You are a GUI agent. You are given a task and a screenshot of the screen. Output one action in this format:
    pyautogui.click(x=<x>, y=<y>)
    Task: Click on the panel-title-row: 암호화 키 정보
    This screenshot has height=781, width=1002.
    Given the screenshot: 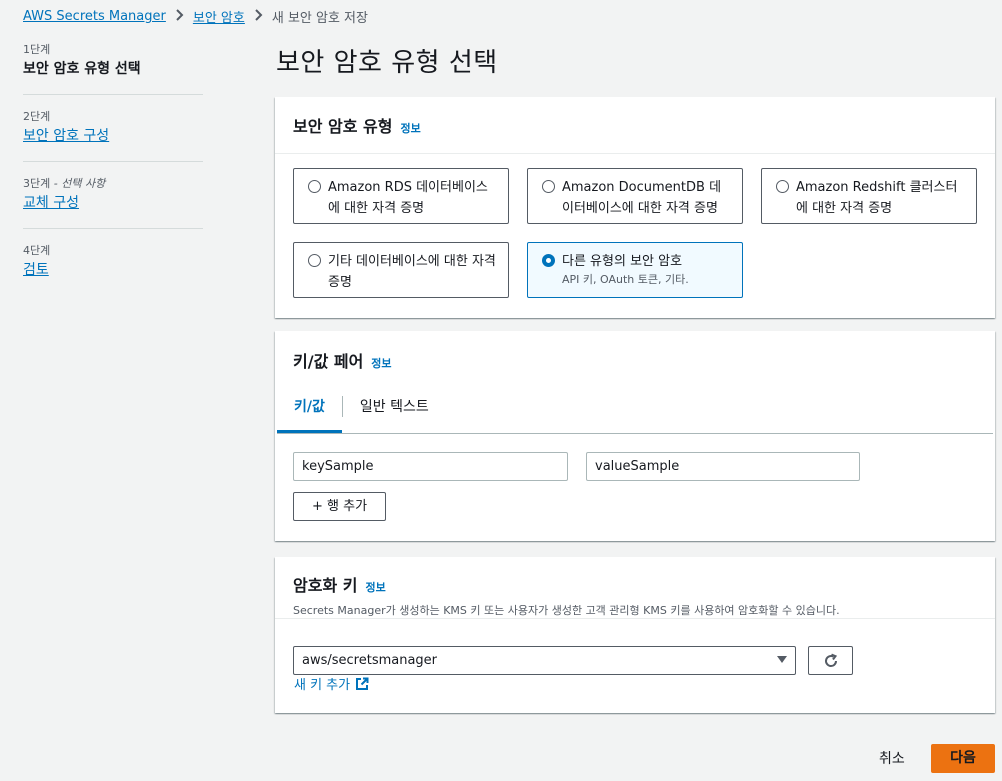 What is the action you would take?
    pyautogui.click(x=635, y=584)
    